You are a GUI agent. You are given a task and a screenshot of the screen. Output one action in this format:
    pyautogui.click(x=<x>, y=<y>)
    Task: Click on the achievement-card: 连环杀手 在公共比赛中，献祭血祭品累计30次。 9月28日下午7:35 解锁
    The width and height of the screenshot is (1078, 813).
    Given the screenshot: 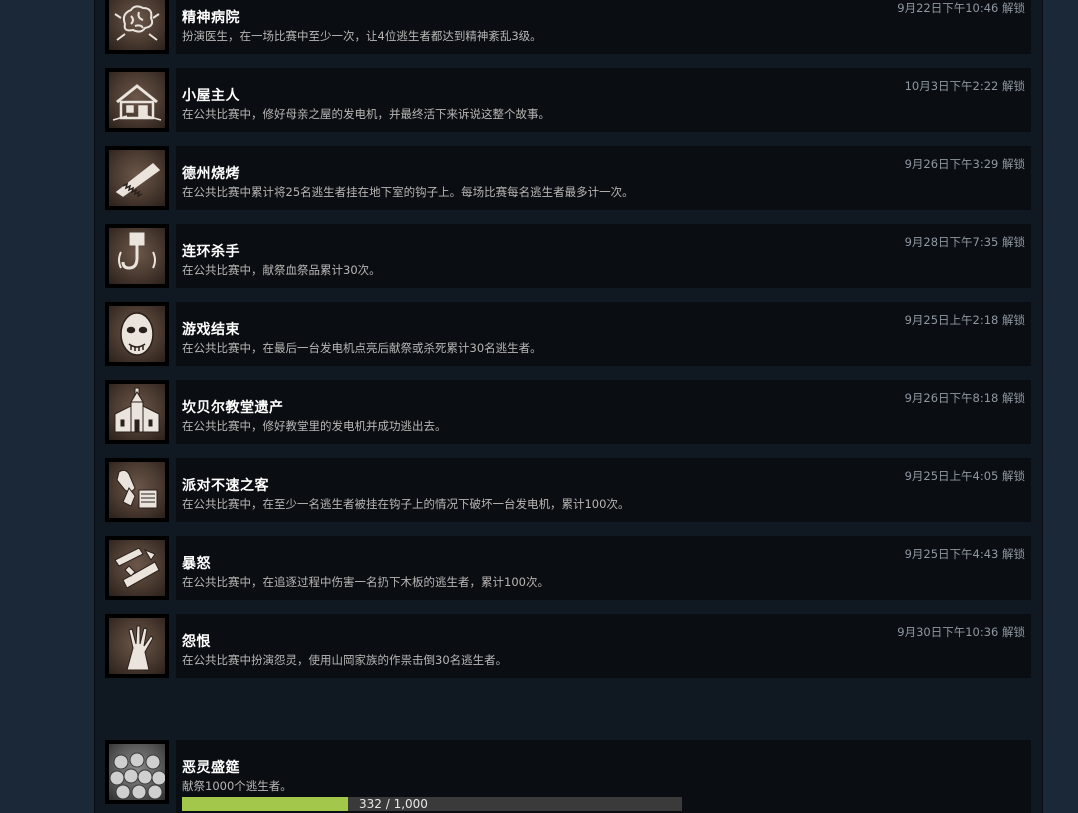 What is the action you would take?
    pyautogui.click(x=603, y=256)
    